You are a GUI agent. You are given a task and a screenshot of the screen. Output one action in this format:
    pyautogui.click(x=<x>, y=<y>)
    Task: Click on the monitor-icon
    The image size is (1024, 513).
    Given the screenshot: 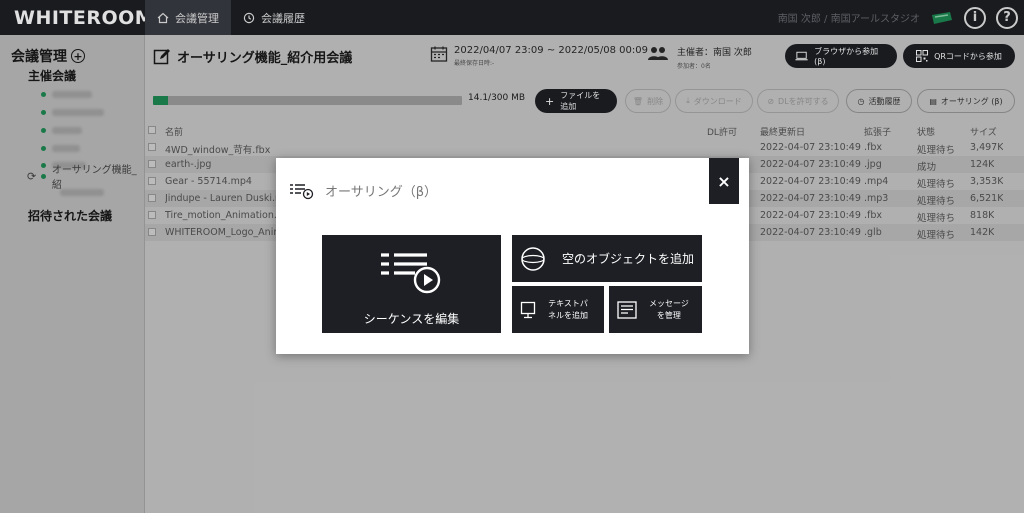 What is the action you would take?
    pyautogui.click(x=528, y=309)
    